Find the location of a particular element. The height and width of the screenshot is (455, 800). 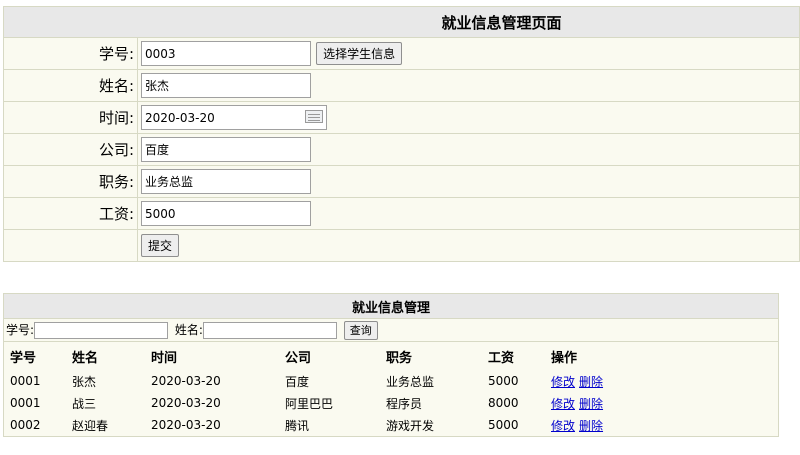

form-title: 就业信息管理页面 is located at coordinates (401, 22).